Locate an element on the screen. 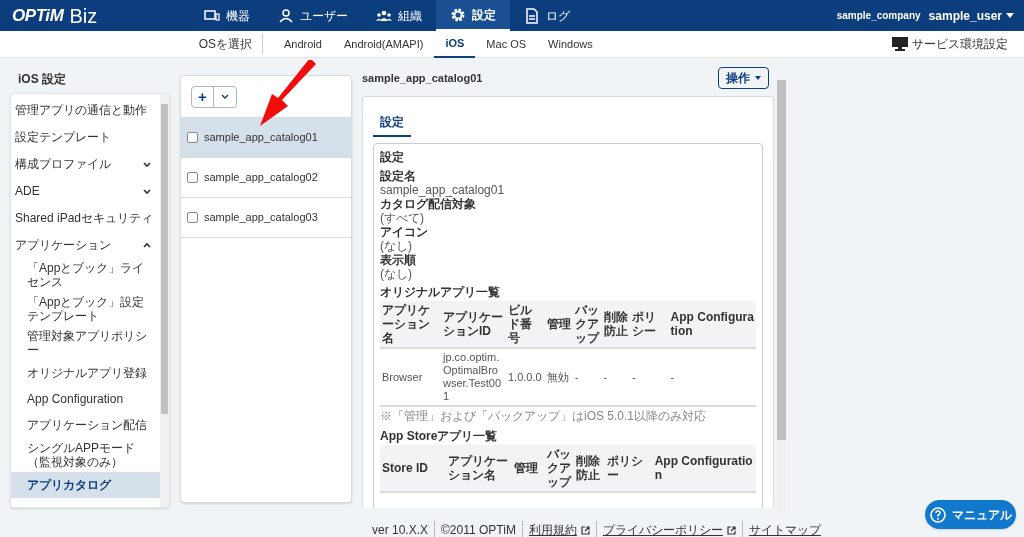  sidebar-subitem: オリジナルアプリ登録 is located at coordinates (85, 373).